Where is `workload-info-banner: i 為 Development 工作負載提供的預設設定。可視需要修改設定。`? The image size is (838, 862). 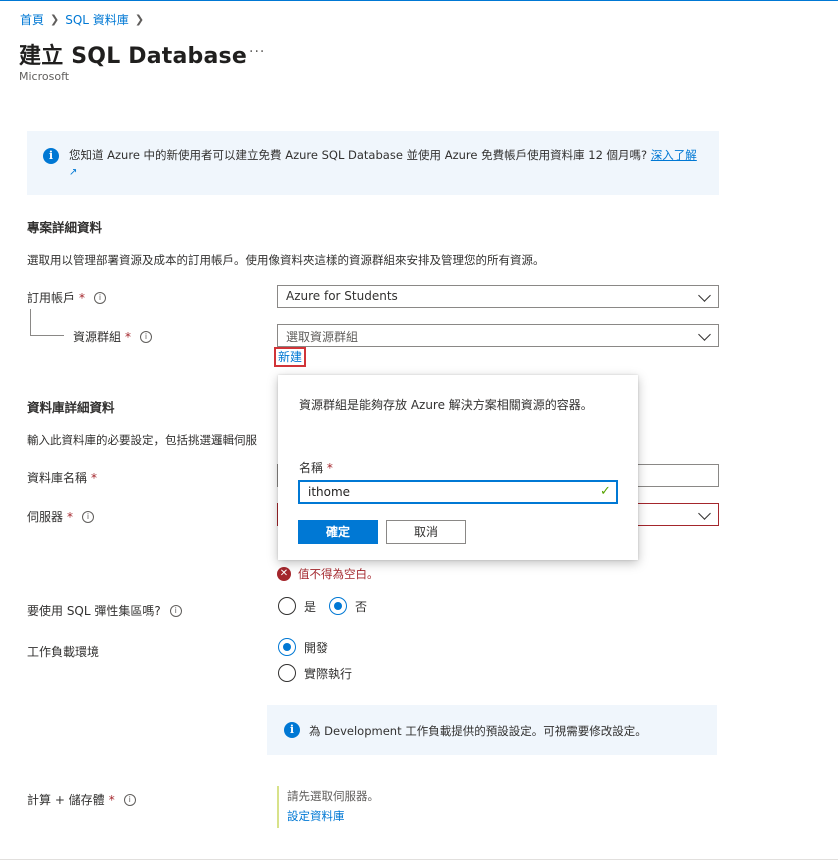 workload-info-banner: i 為 Development 工作負載提供的預設設定。可視需要修改設定。 is located at coordinates (492, 730).